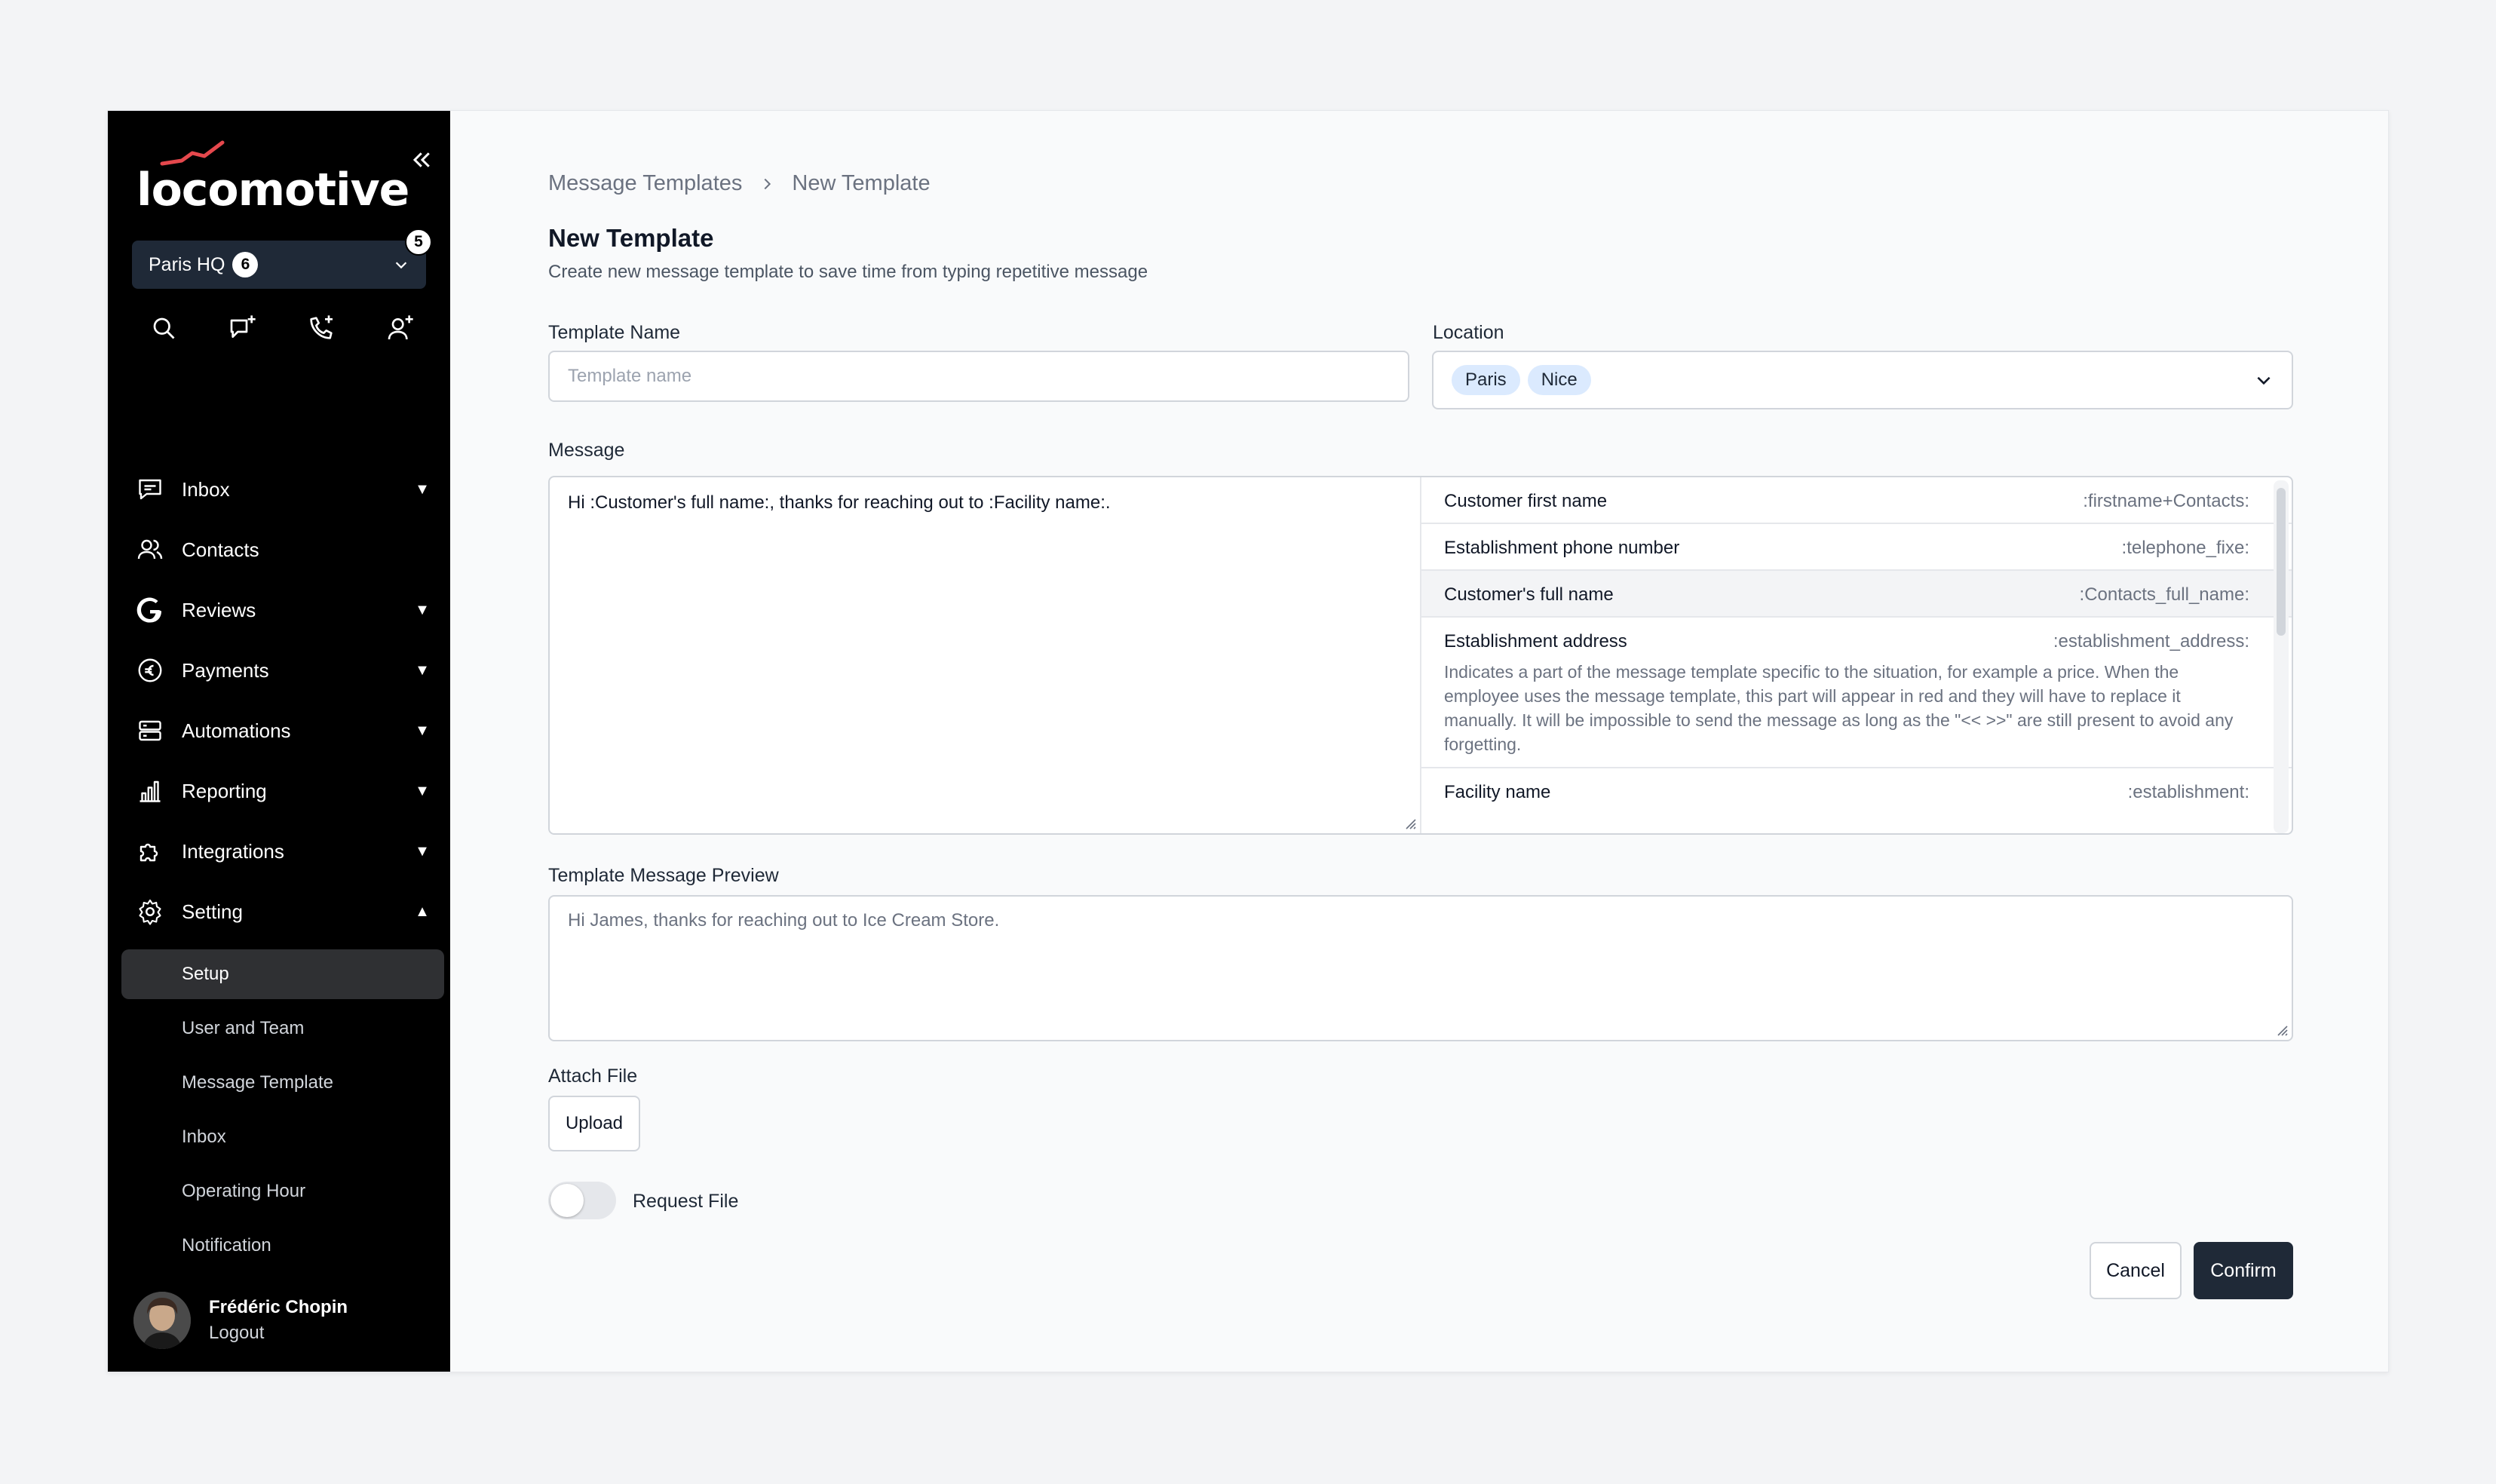 The width and height of the screenshot is (2496, 1484). I want to click on collapse-sidebar-button, so click(422, 160).